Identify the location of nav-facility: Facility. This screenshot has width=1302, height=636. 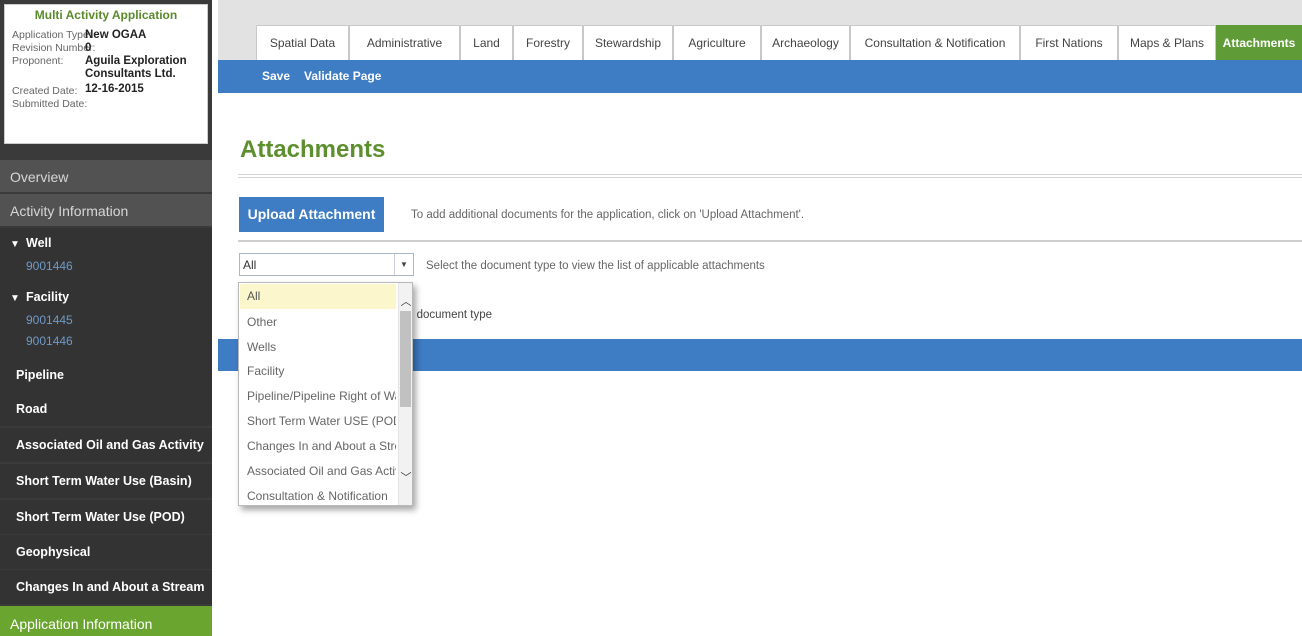
(47, 297).